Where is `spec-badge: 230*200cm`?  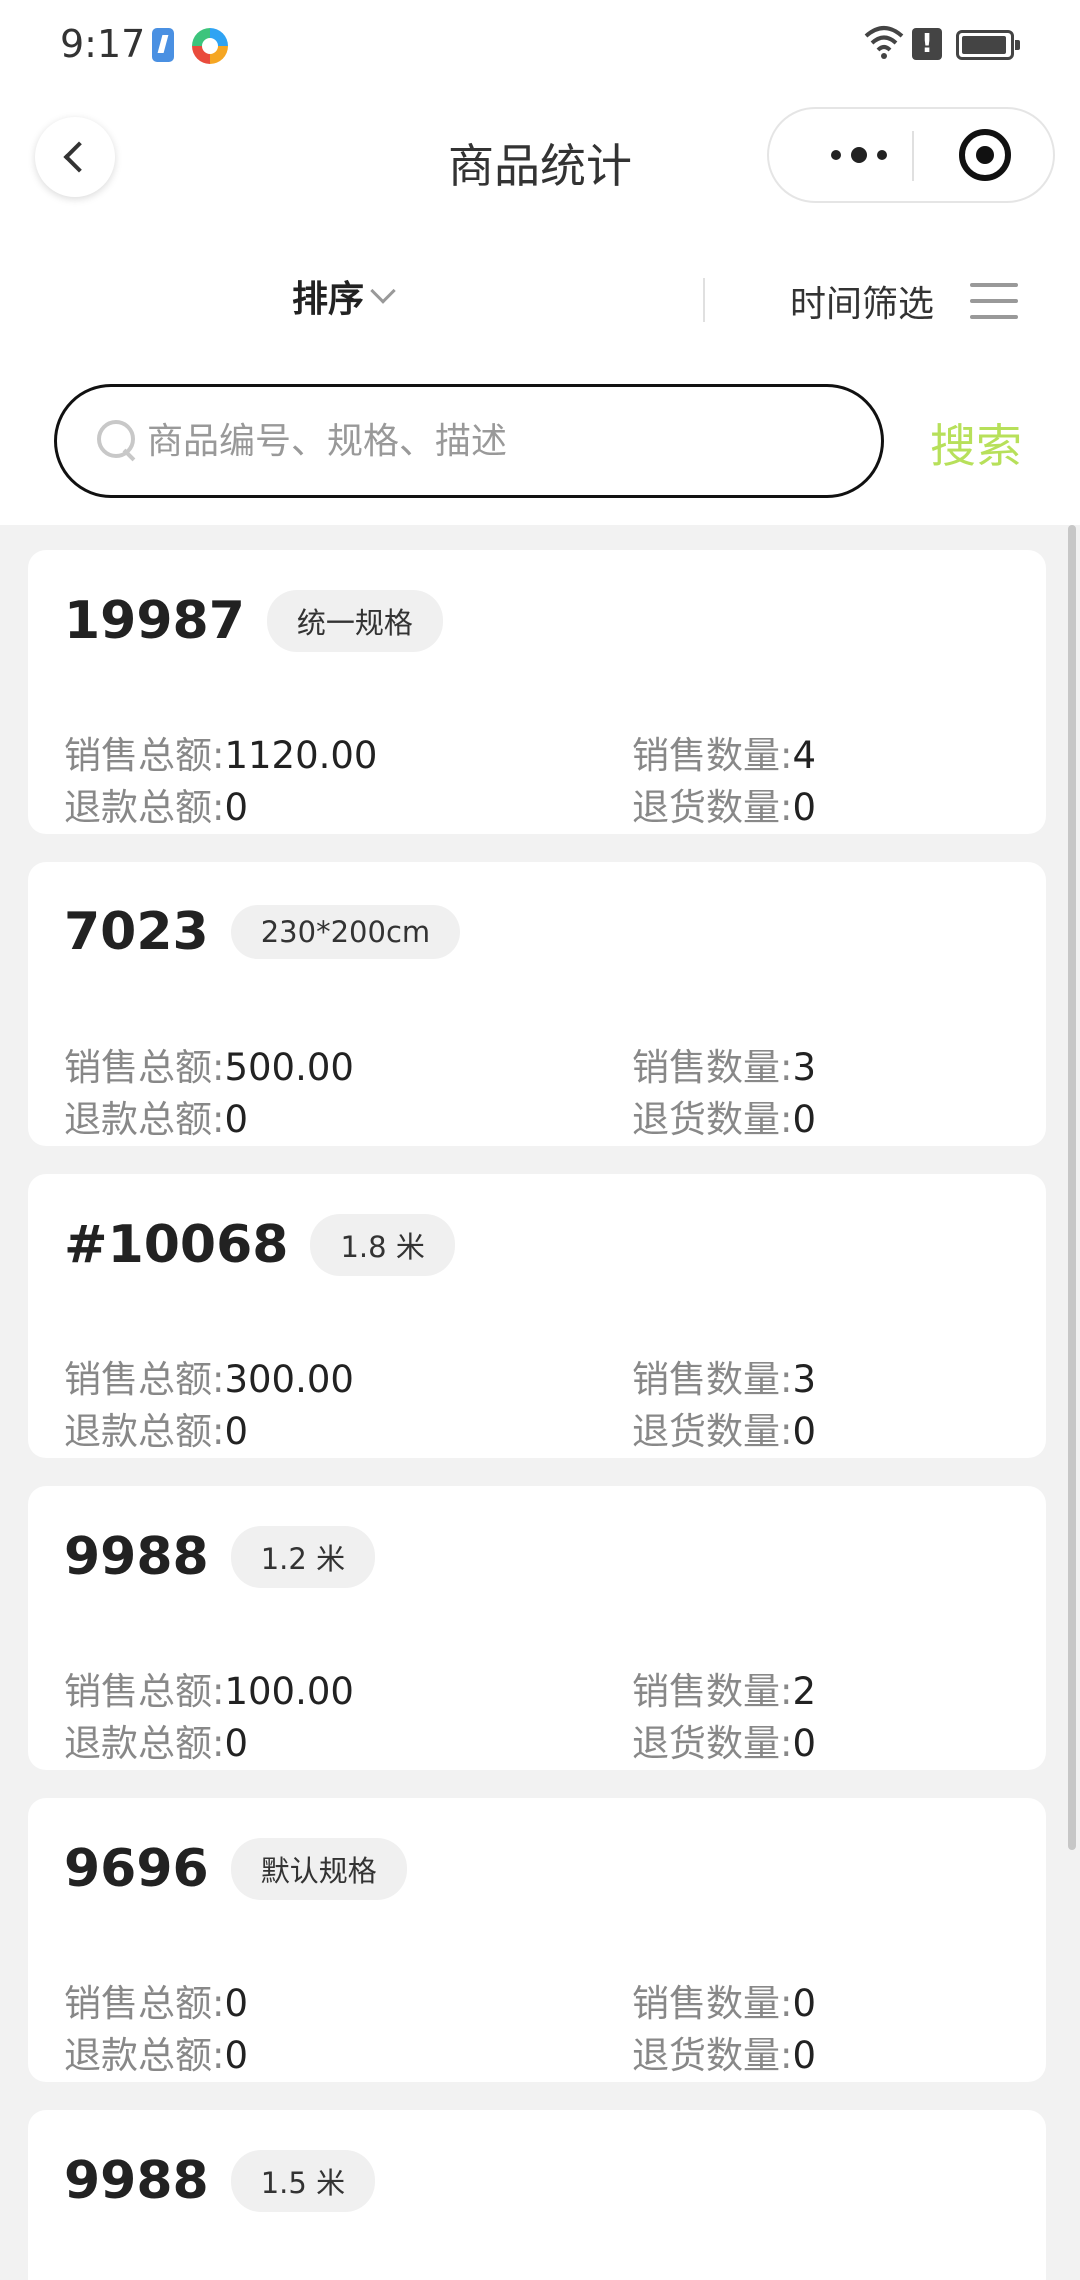
spec-badge: 230*200cm is located at coordinates (345, 932).